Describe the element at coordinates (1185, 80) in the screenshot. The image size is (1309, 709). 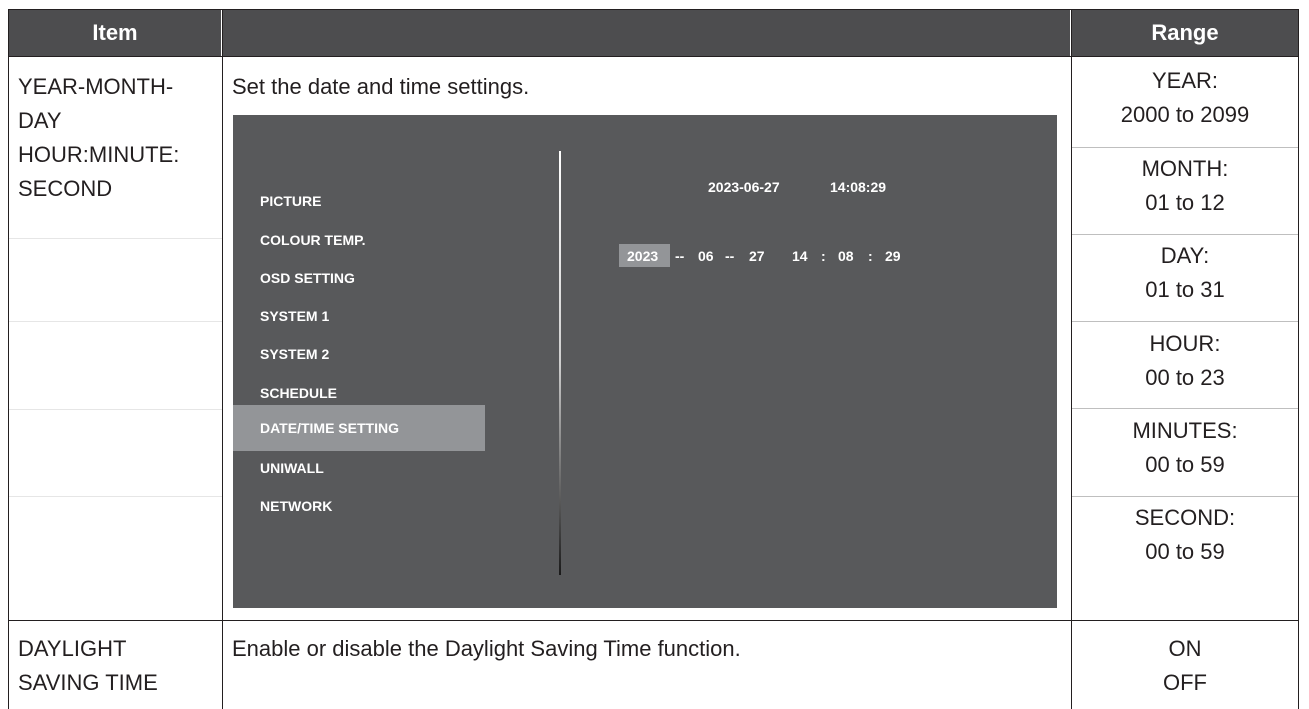
I see `range-label: YEAR:` at that location.